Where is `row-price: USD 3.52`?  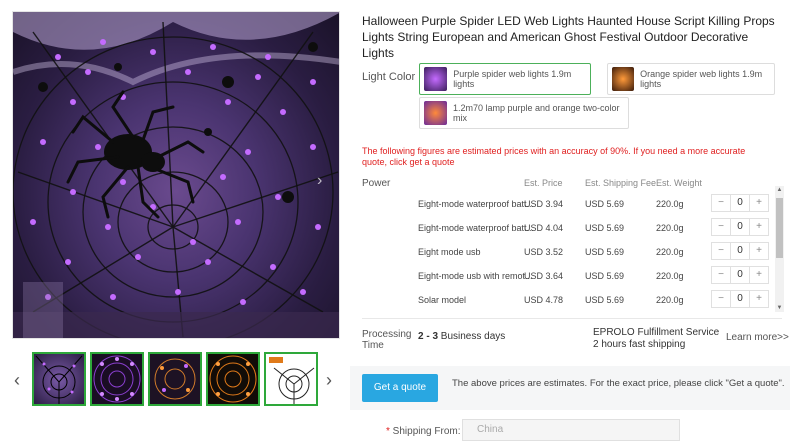 row-price: USD 3.52 is located at coordinates (544, 252).